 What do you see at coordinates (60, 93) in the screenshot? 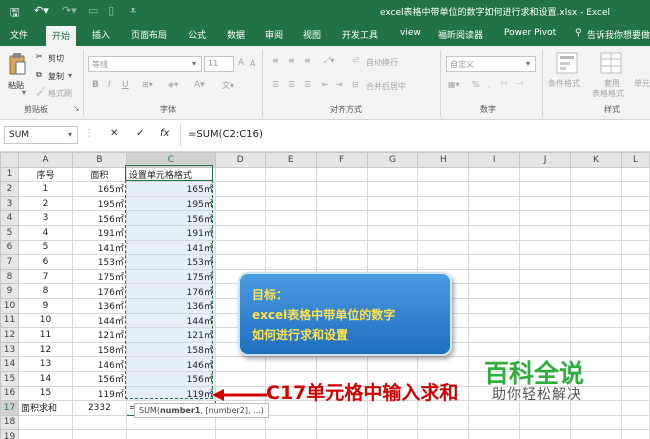
I see `format-painter-button: 格式刷` at bounding box center [60, 93].